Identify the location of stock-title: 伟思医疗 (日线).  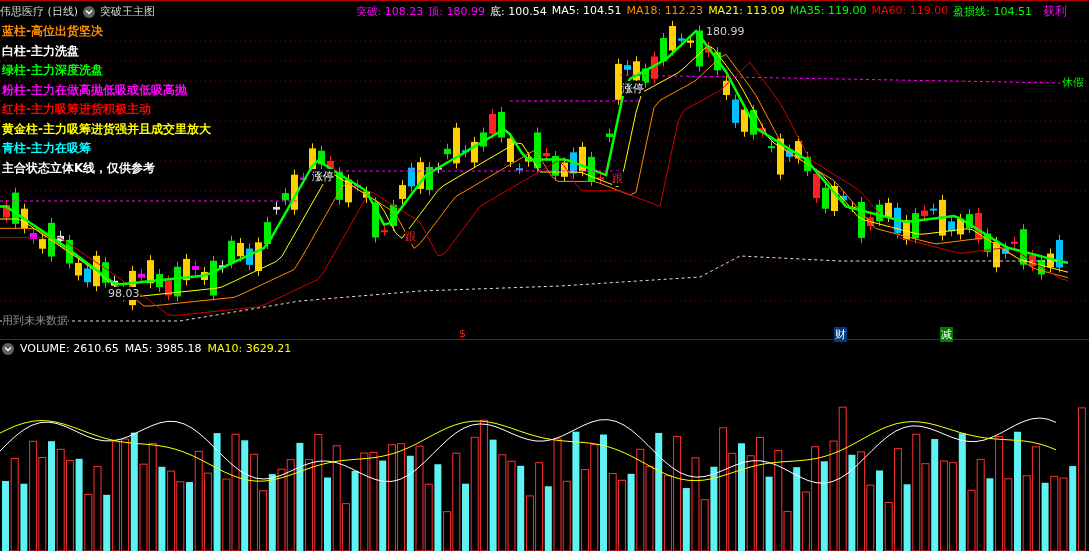
(39, 11).